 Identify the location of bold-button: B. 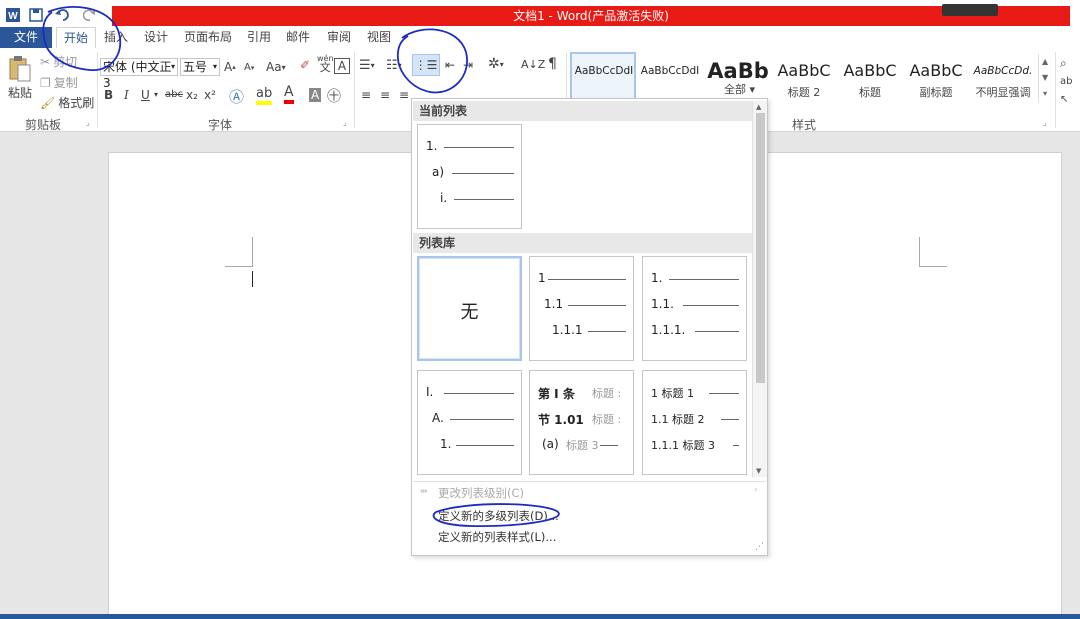
(108, 95).